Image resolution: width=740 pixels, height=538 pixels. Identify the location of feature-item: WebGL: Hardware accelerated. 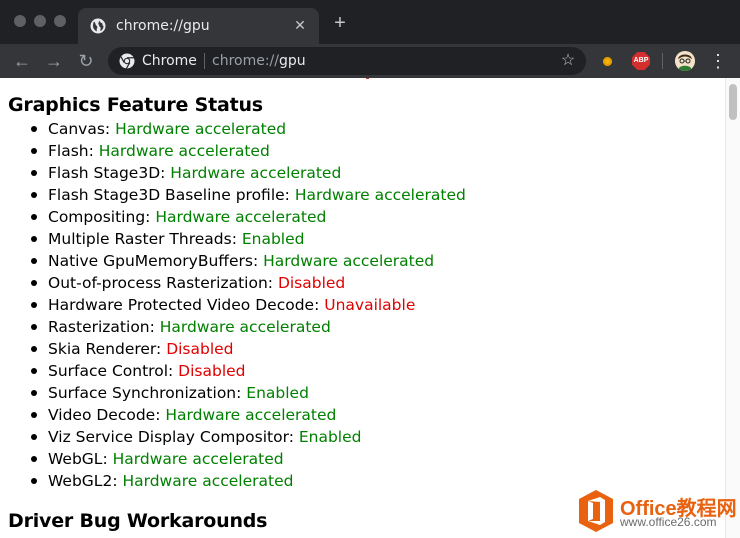
(233, 459).